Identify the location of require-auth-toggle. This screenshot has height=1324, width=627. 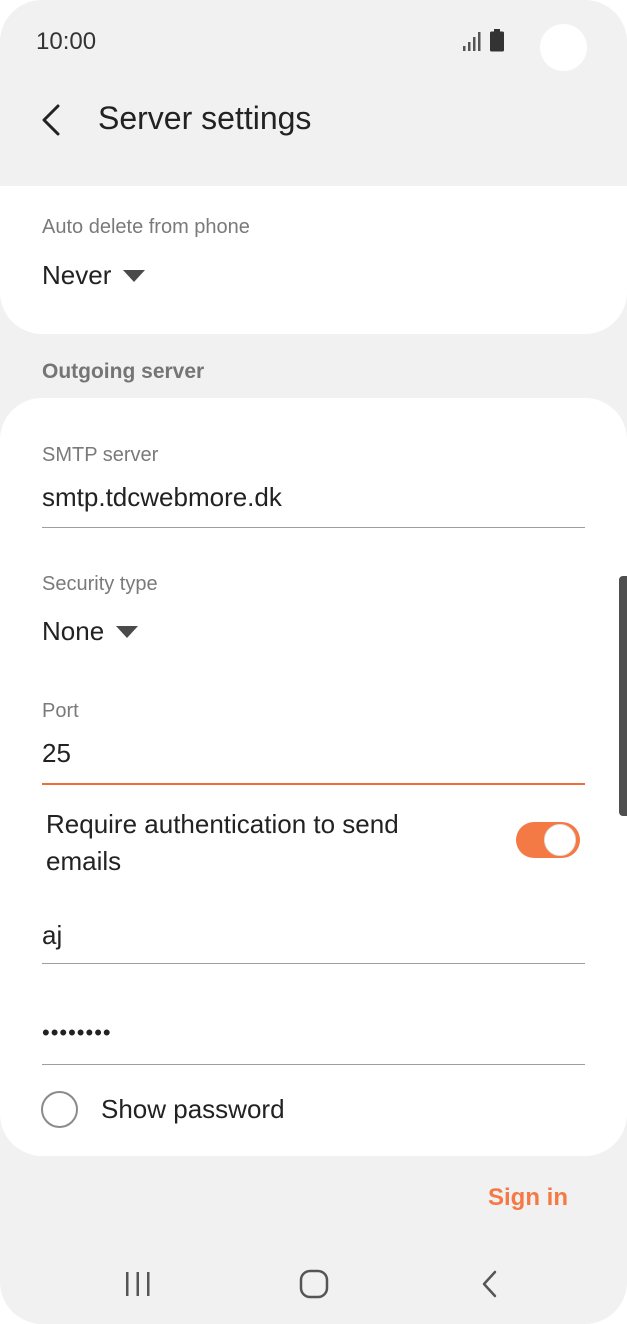
(548, 840).